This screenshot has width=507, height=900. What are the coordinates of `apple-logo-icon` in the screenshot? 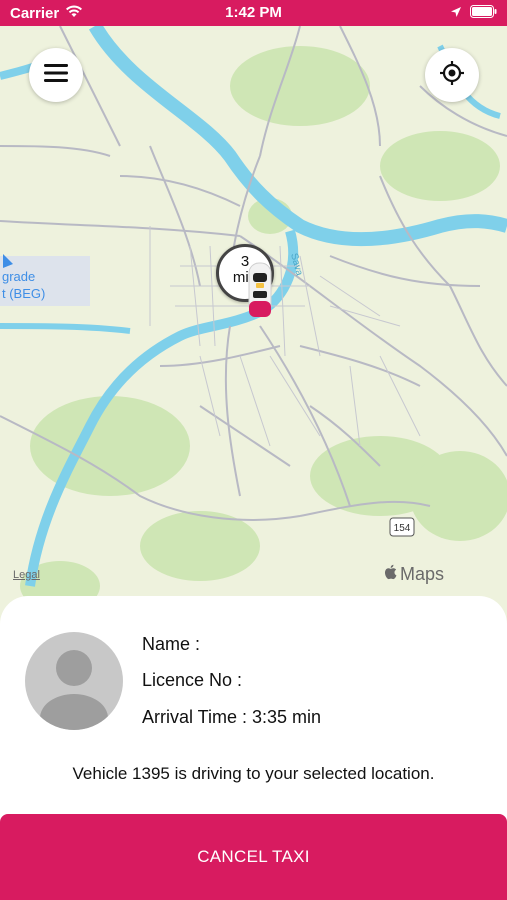 It's located at (391, 574).